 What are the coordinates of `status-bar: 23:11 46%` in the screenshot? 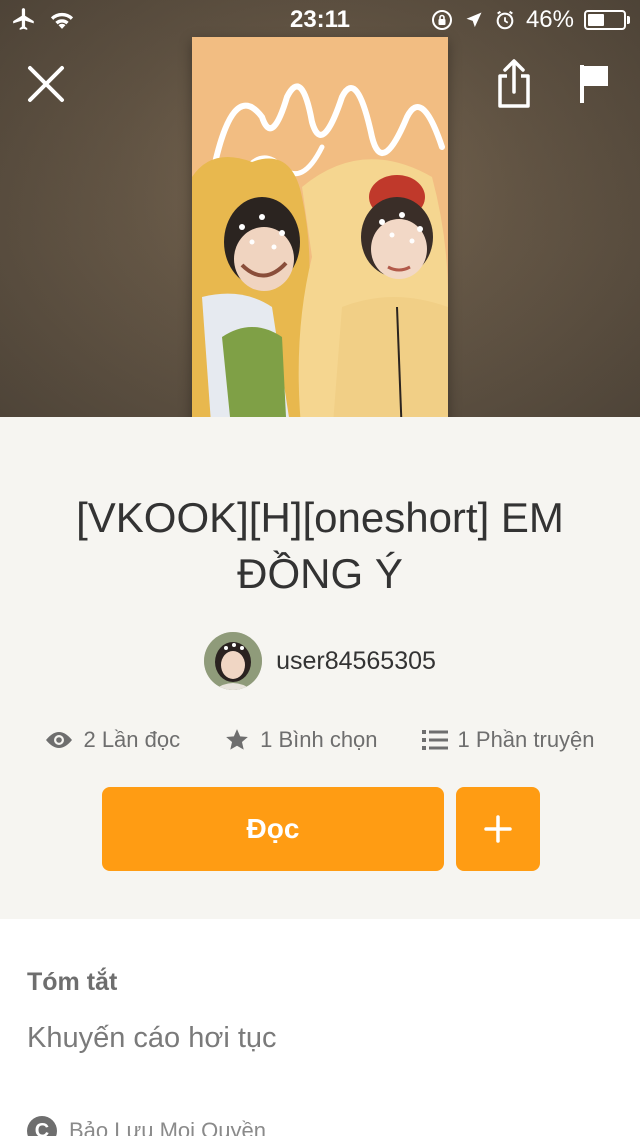 It's located at (320, 20).